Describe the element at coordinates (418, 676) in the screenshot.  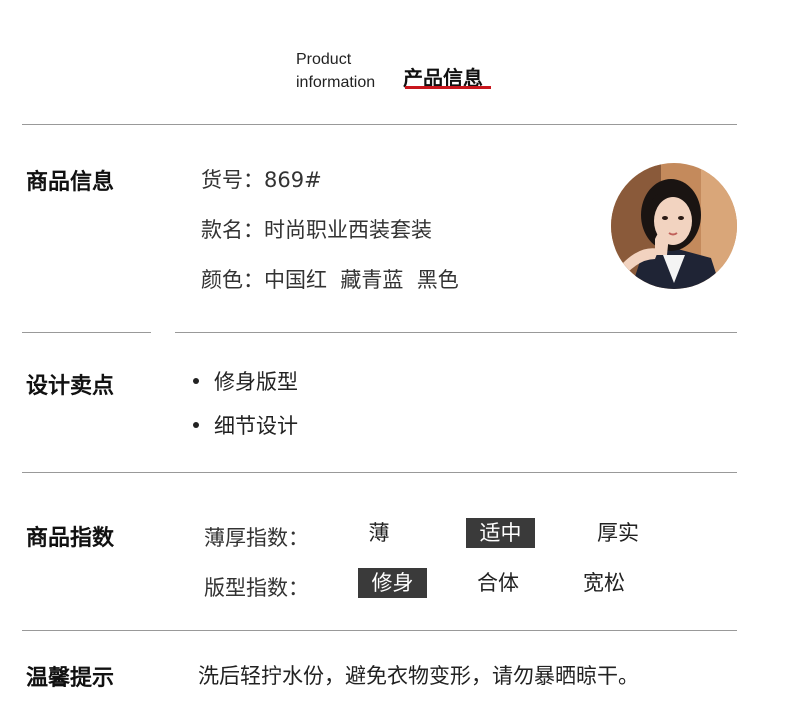
I see `care-tips-text: 洗后轻拧水份，避免衣物变形，请勿暴晒晾干。` at that location.